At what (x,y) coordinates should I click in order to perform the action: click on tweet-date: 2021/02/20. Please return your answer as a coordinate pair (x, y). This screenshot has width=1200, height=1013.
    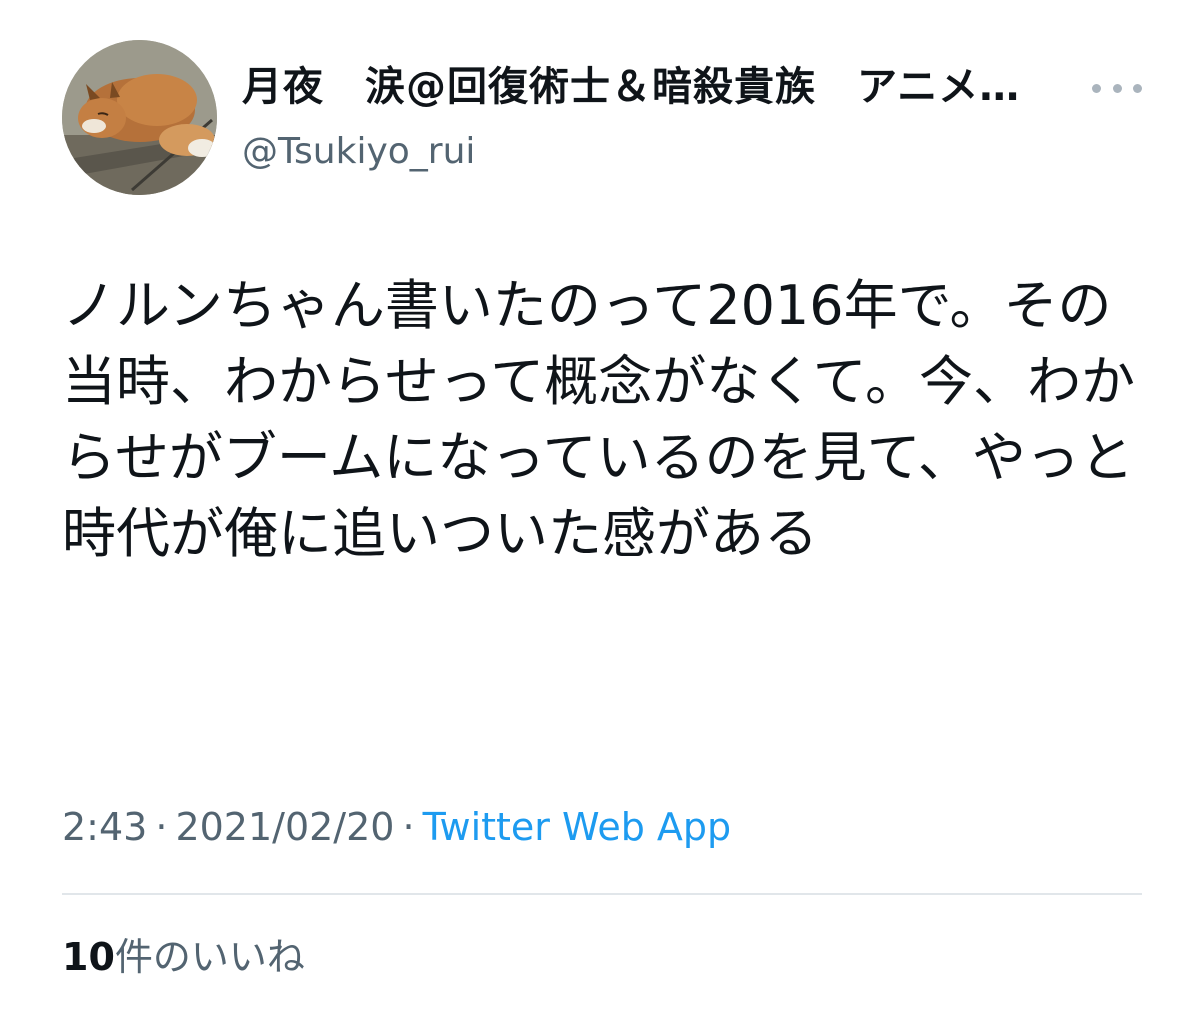
    Looking at the image, I should click on (284, 827).